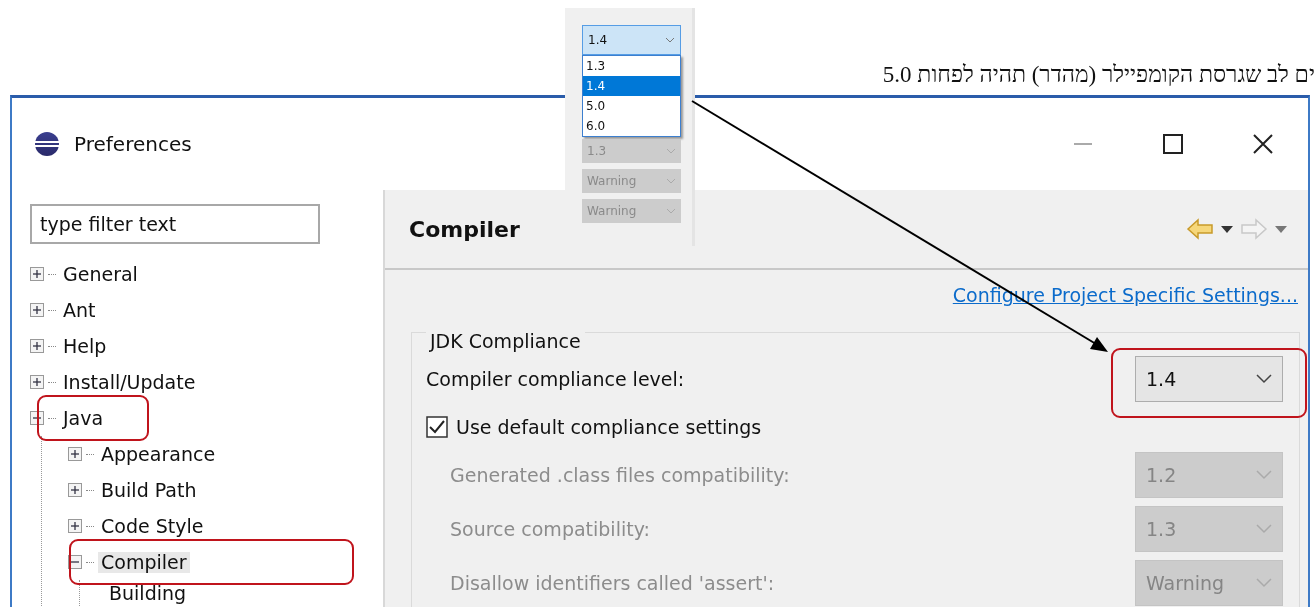 The width and height of the screenshot is (1315, 607). I want to click on checkbox-label: Use default compliance settings, so click(609, 427).